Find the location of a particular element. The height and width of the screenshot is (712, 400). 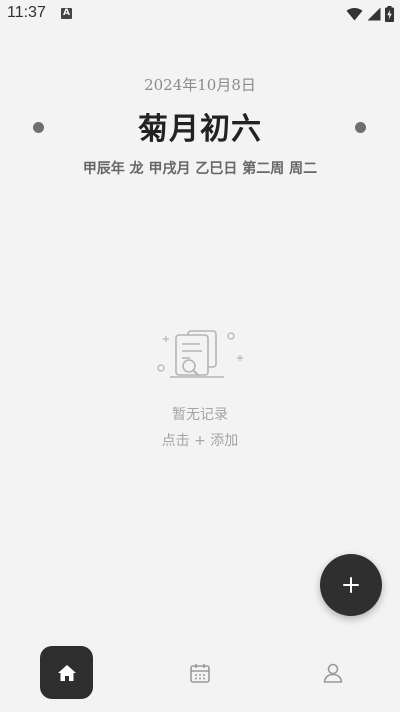

plus-icon is located at coordinates (351, 585).